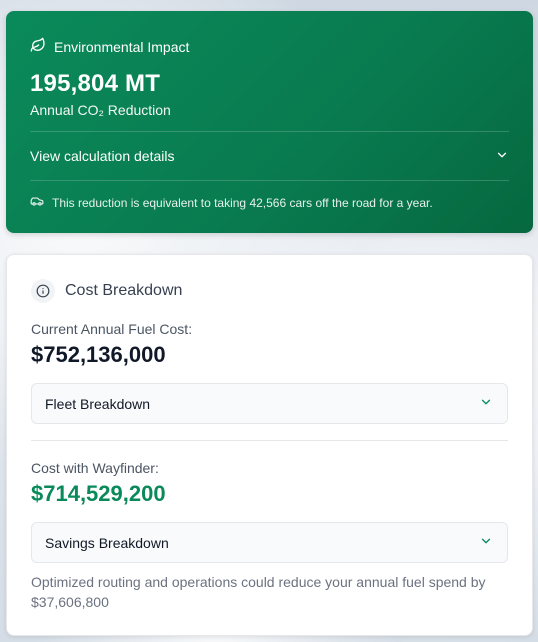 The height and width of the screenshot is (642, 538). What do you see at coordinates (269, 403) in the screenshot?
I see `fleet-breakdown-dropdown: Fleet Breakdown` at bounding box center [269, 403].